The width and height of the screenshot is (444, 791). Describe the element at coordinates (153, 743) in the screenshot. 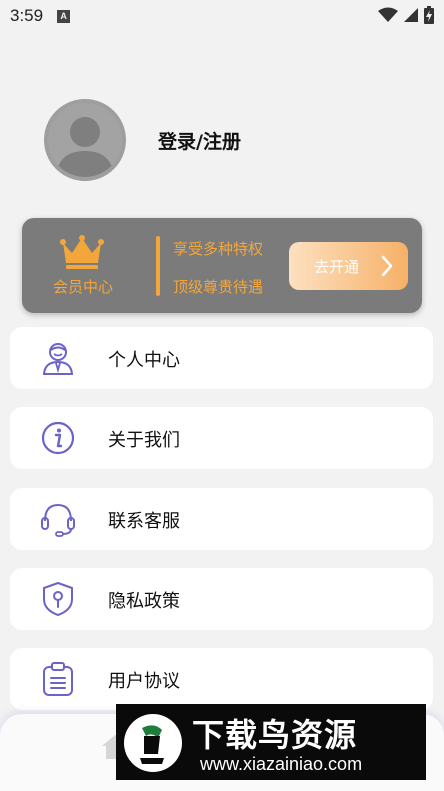

I see `watermark-logo-icon` at that location.